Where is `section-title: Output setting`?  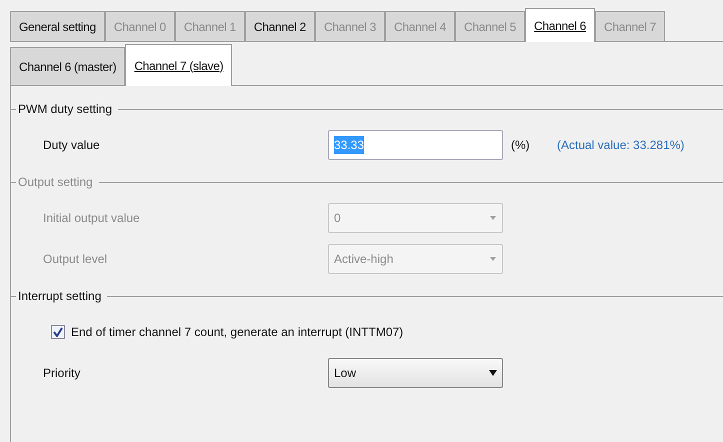 section-title: Output setting is located at coordinates (55, 182).